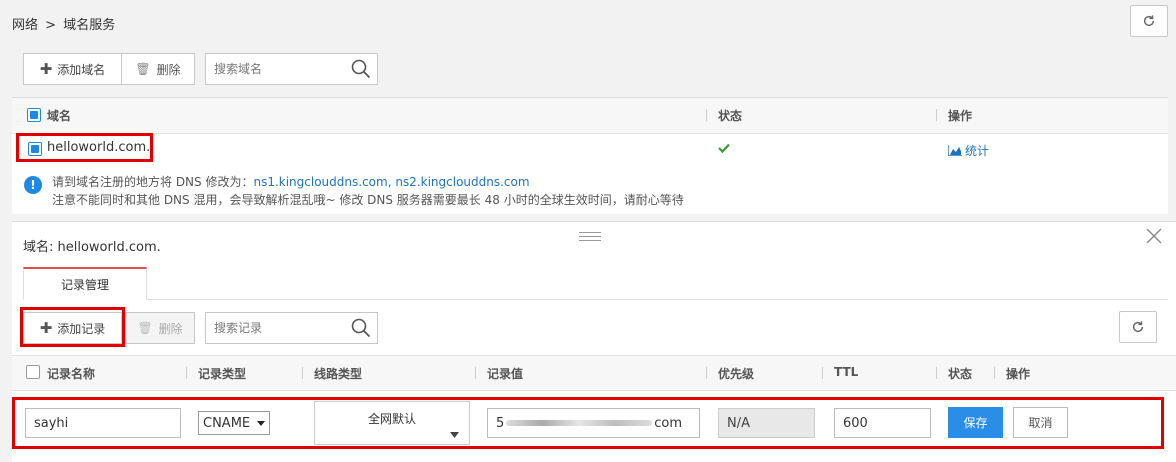 Image resolution: width=1176 pixels, height=462 pixels. What do you see at coordinates (81, 328) in the screenshot?
I see `add-record-label: 添加记录` at bounding box center [81, 328].